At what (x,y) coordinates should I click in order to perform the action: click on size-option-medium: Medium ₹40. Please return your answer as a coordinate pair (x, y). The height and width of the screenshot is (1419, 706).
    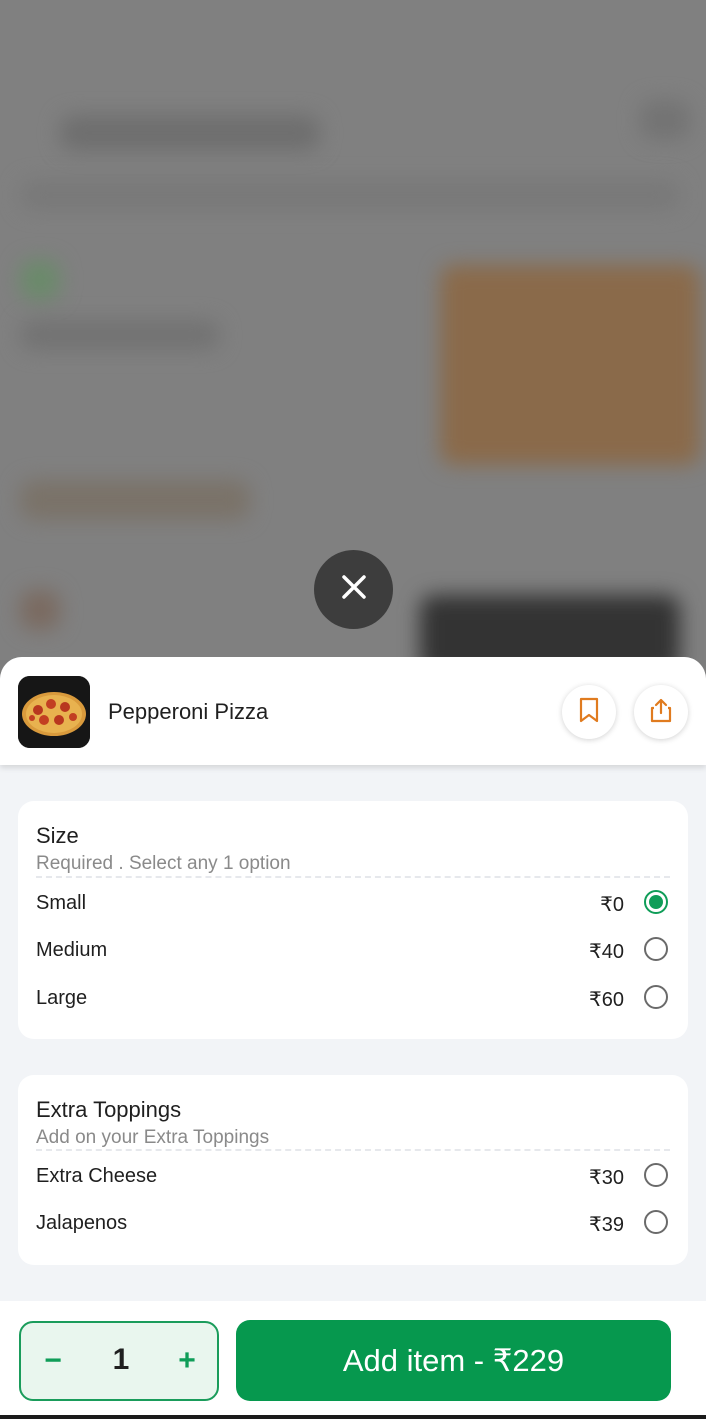
    Looking at the image, I should click on (353, 950).